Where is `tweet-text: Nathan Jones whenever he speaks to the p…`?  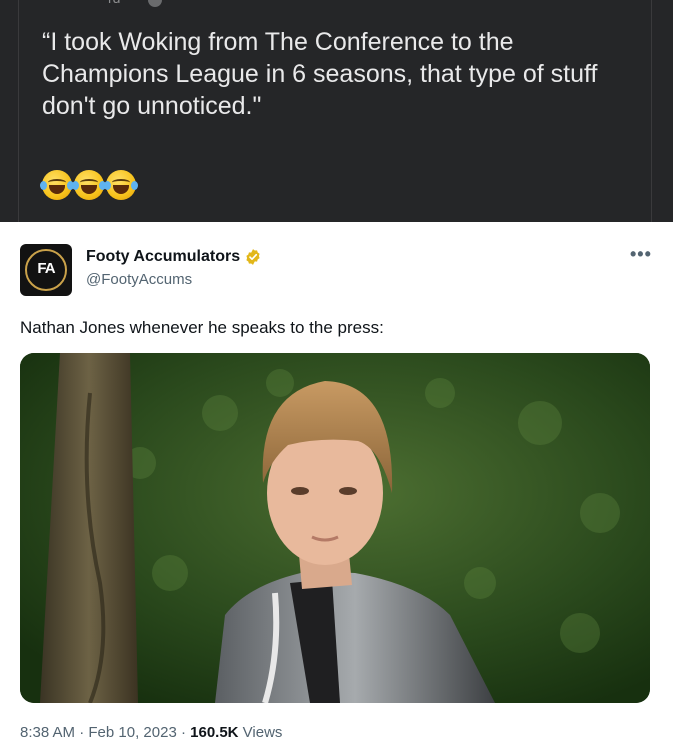
tweet-text: Nathan Jones whenever he speaks to the p… is located at coordinates (202, 327).